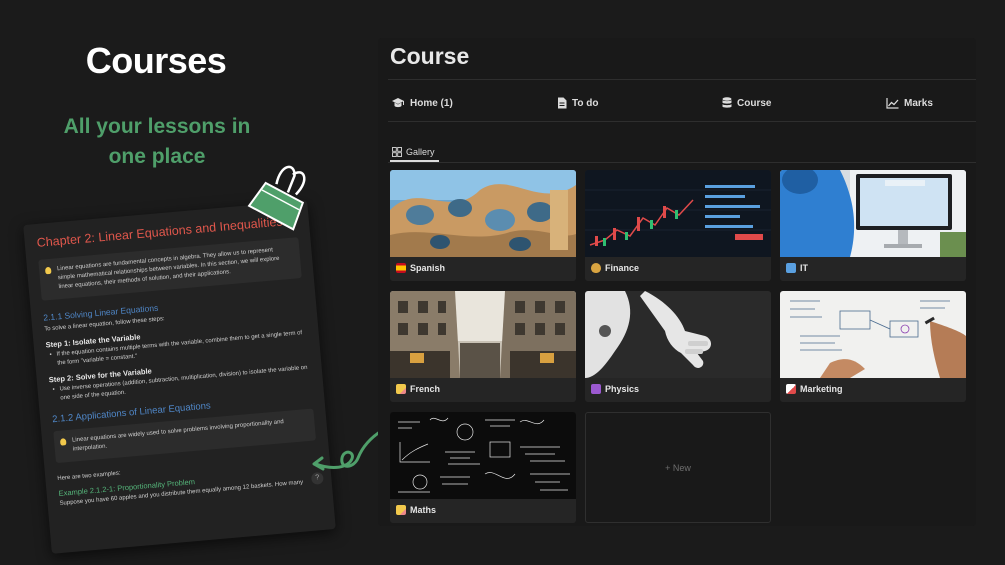  What do you see at coordinates (678, 334) in the screenshot?
I see `robot-hand-image` at bounding box center [678, 334].